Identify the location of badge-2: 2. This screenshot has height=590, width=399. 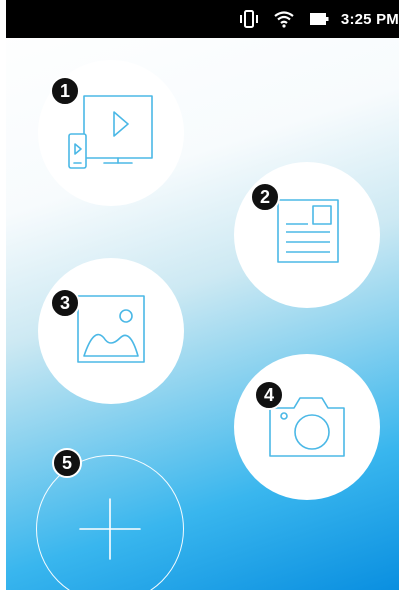
(265, 197).